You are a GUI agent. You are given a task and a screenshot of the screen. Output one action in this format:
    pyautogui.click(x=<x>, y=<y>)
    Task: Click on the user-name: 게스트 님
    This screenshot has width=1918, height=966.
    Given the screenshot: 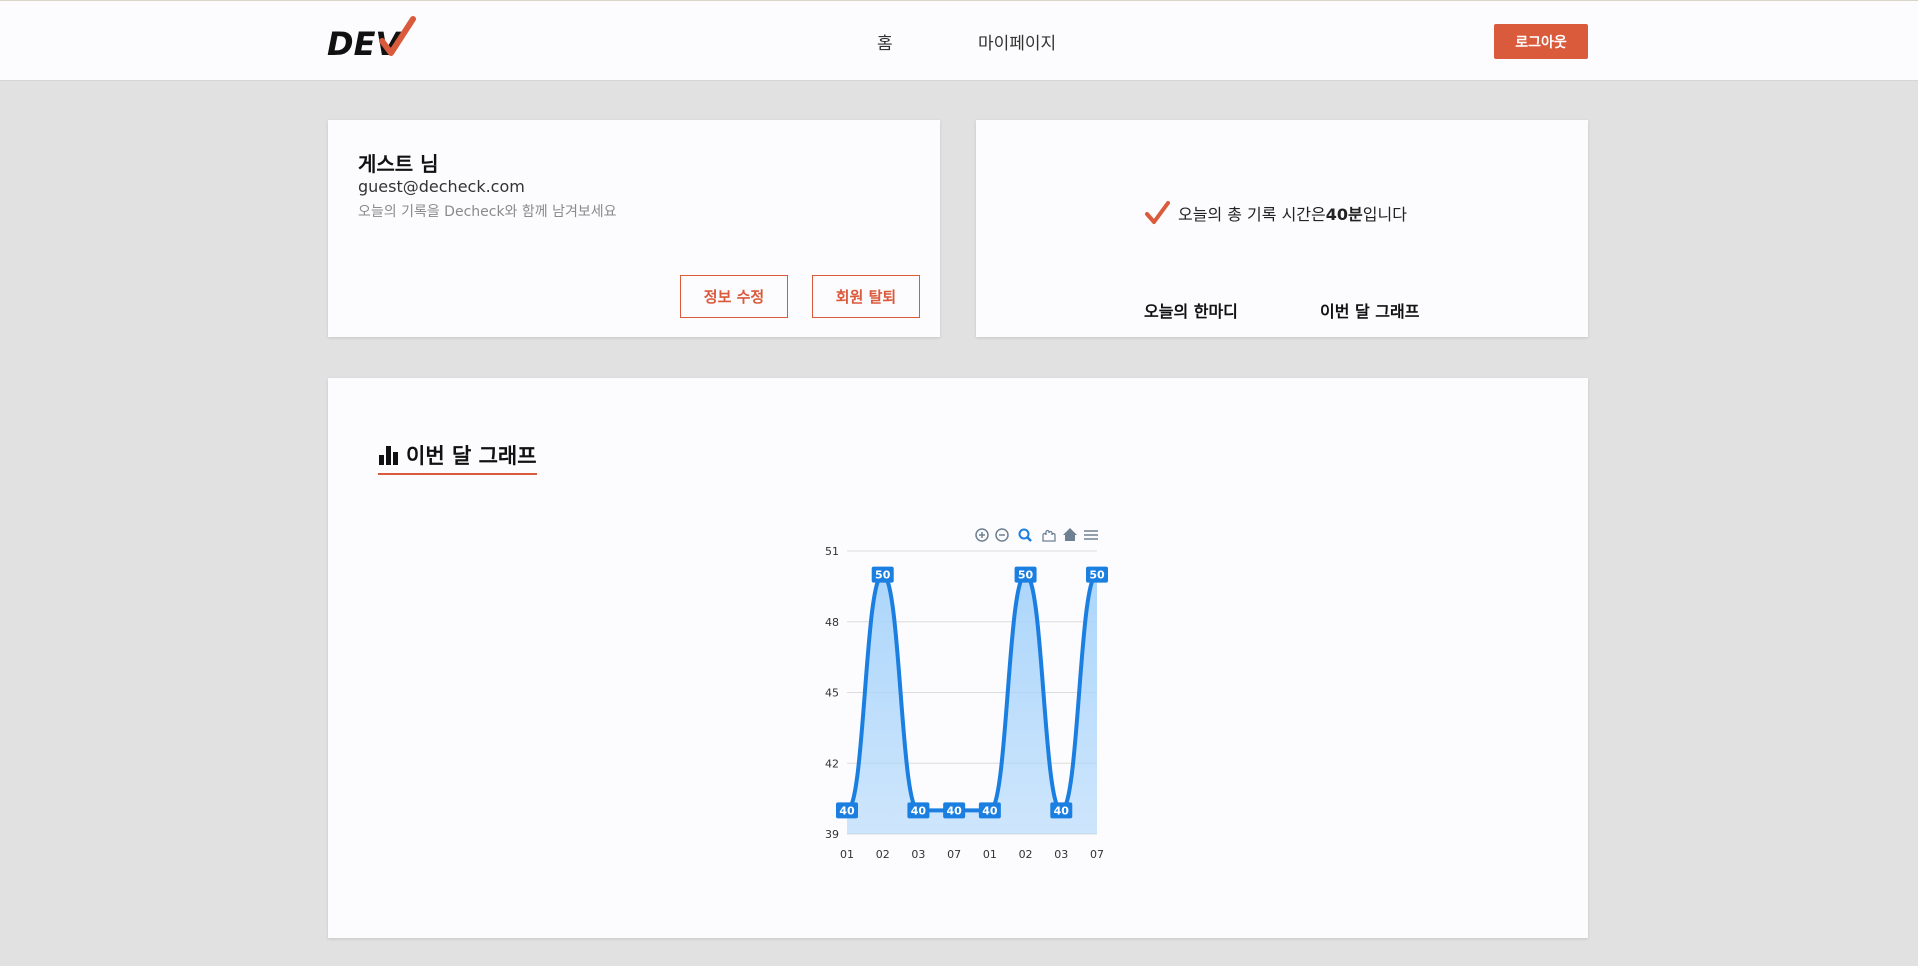 What is the action you would take?
    pyautogui.click(x=398, y=164)
    